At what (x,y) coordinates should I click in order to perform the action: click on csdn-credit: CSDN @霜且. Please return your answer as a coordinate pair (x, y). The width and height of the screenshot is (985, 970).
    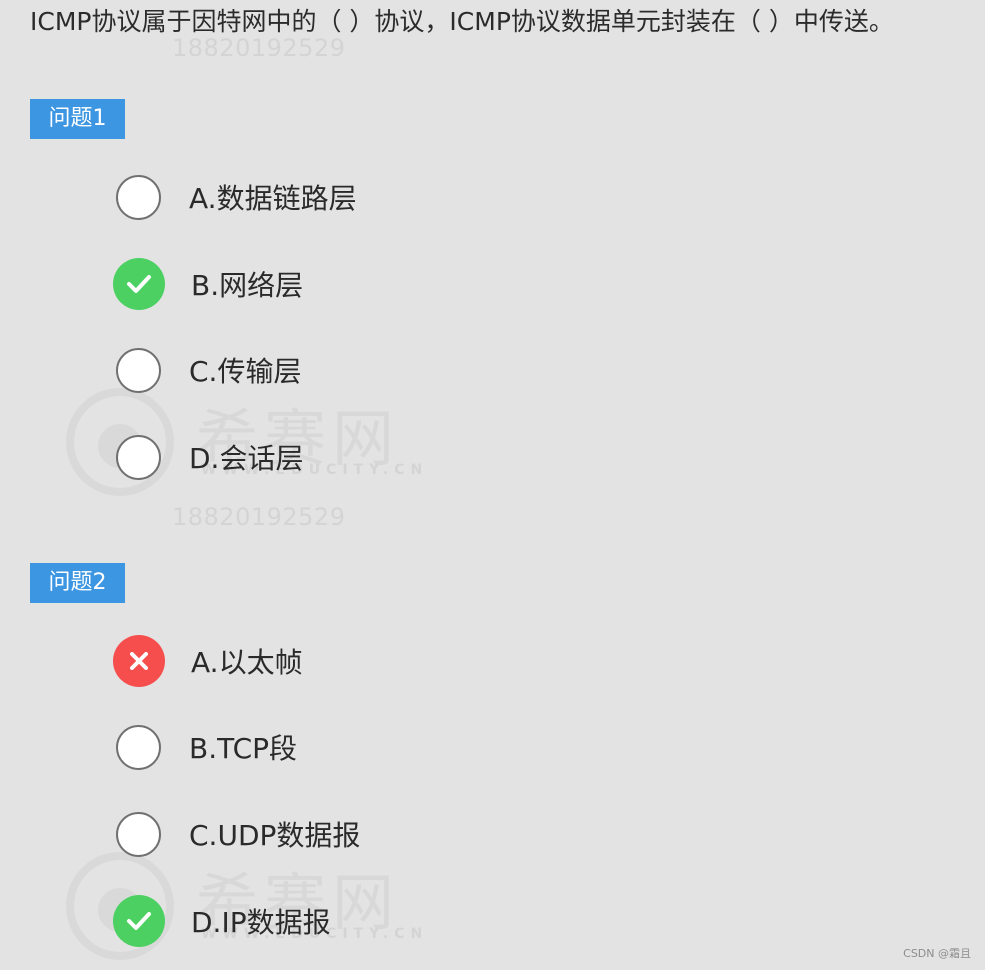
    Looking at the image, I should click on (937, 953).